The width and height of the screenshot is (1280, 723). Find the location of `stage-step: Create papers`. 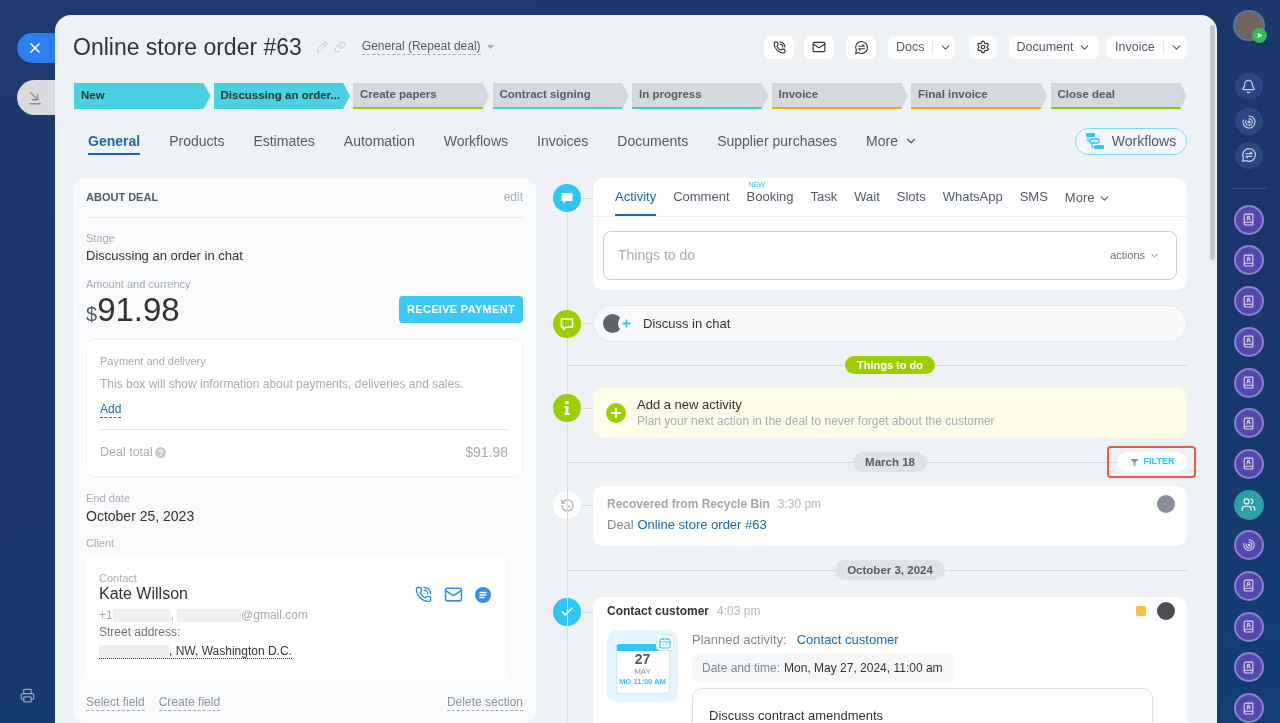

stage-step: Create papers is located at coordinates (421, 96).